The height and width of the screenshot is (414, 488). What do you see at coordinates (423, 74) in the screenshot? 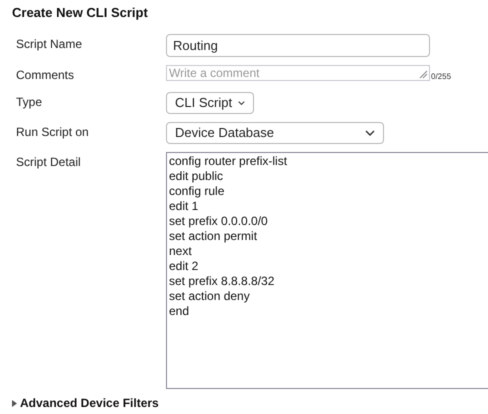
I see `resize-handle-icon` at bounding box center [423, 74].